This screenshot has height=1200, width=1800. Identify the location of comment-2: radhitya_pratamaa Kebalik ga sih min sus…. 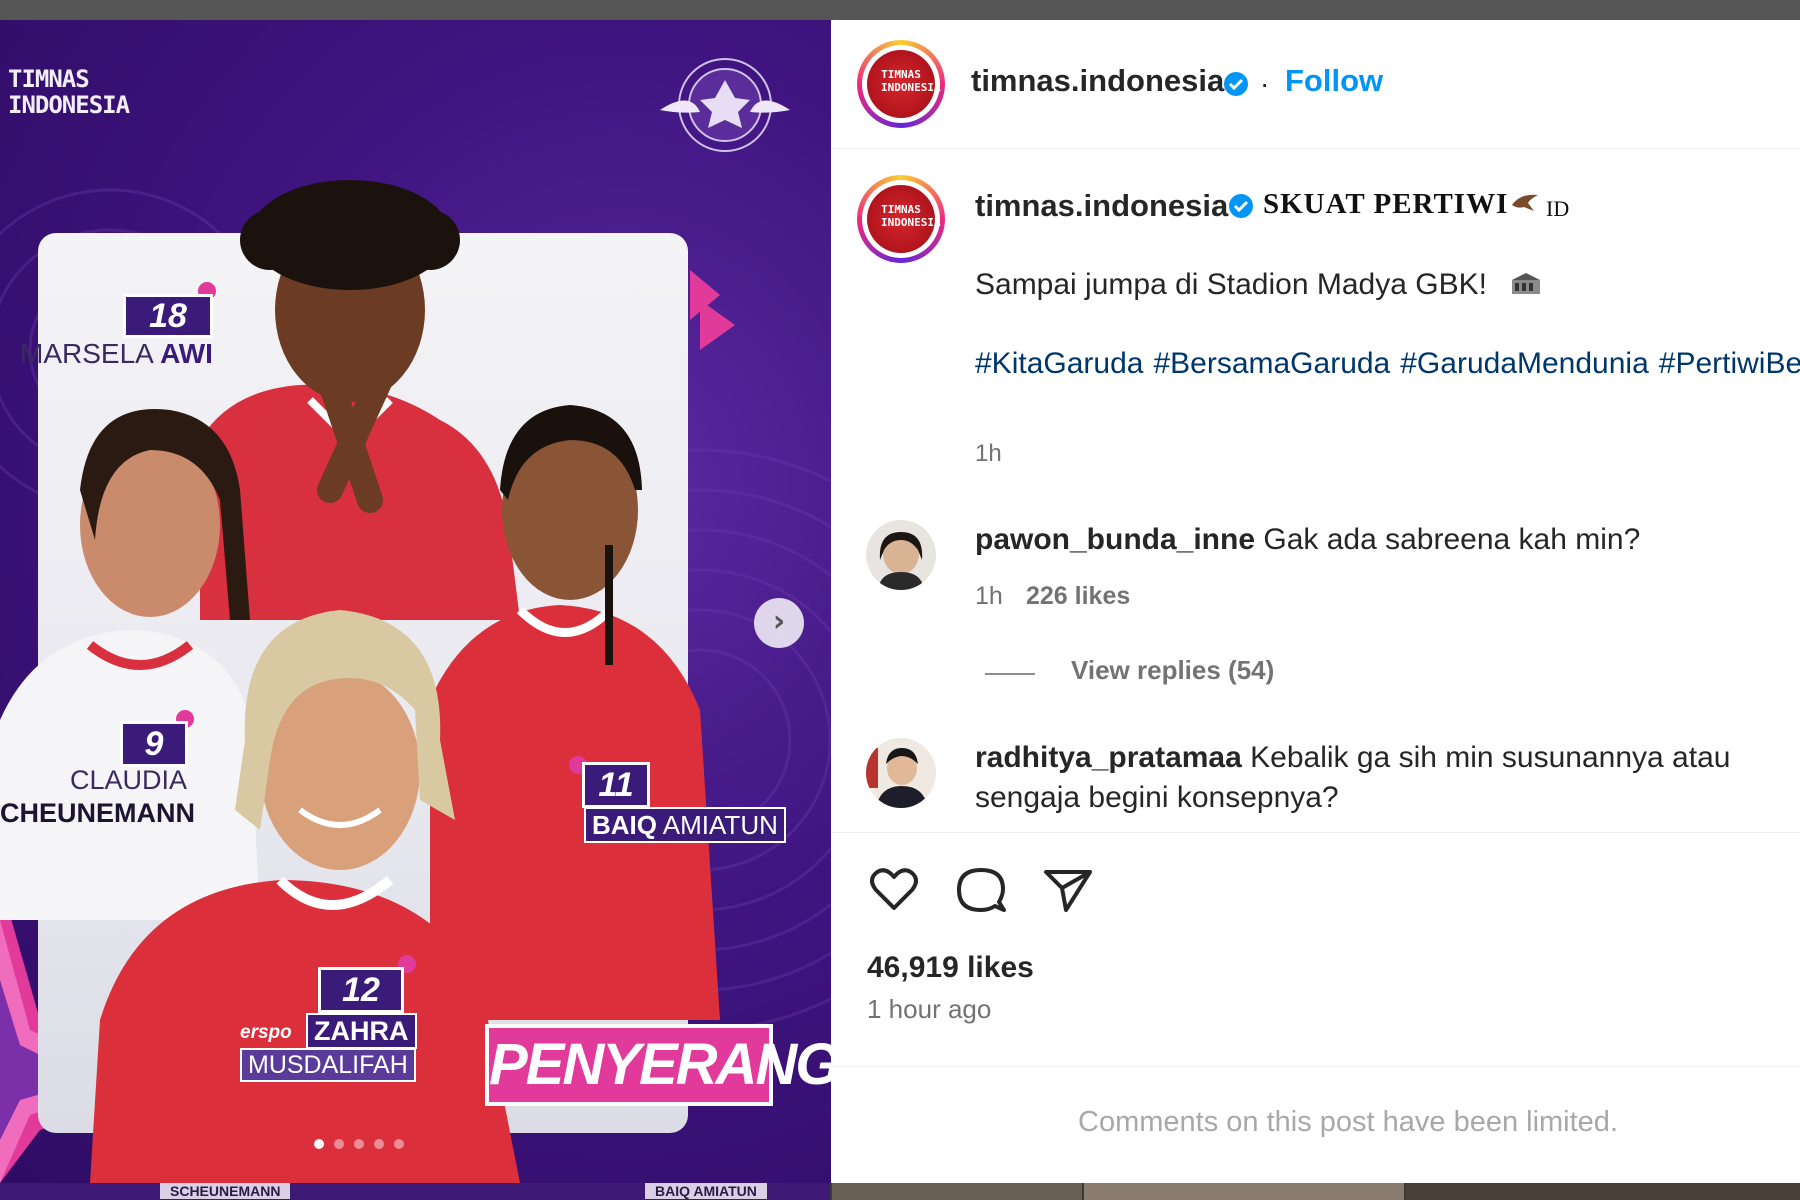
(1352, 758).